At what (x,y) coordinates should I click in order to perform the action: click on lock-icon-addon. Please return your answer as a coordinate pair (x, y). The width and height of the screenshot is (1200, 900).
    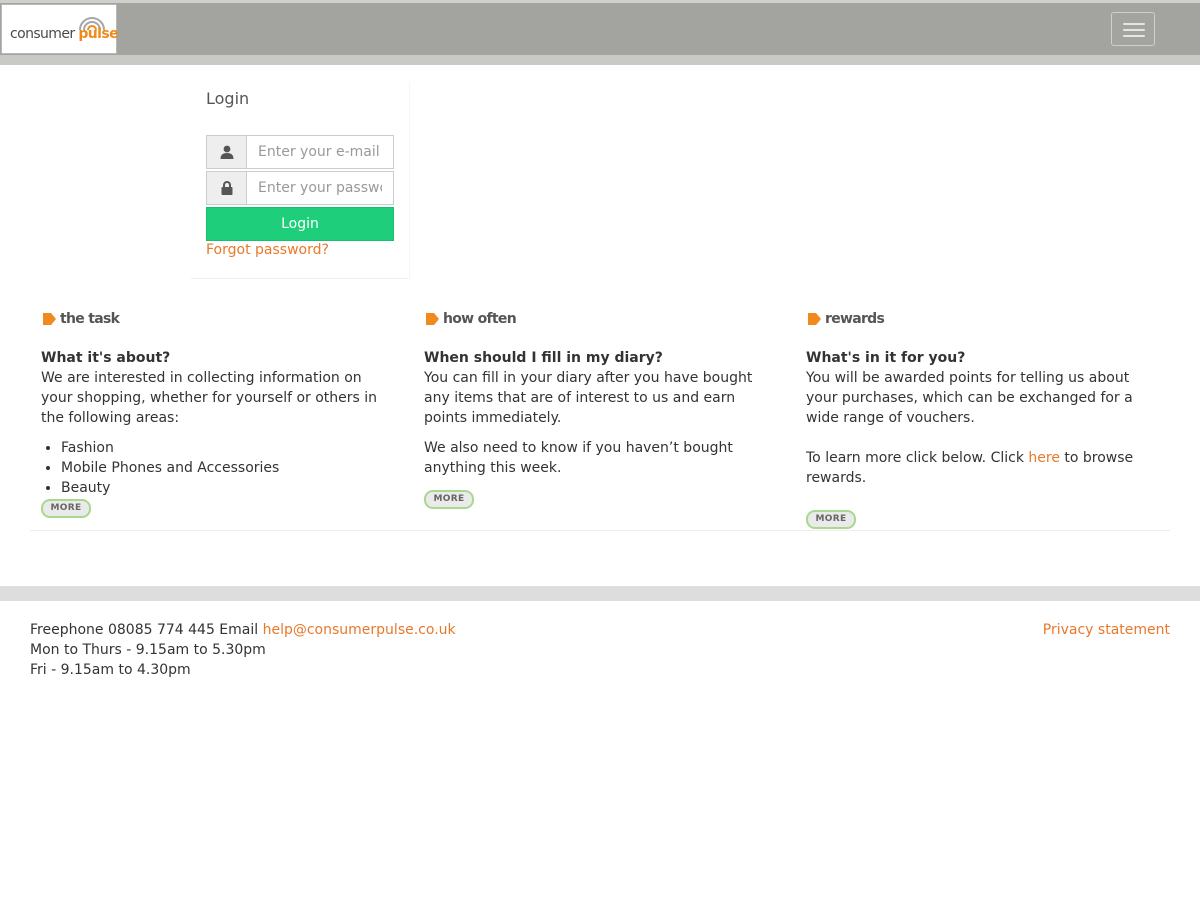
    Looking at the image, I should click on (227, 188).